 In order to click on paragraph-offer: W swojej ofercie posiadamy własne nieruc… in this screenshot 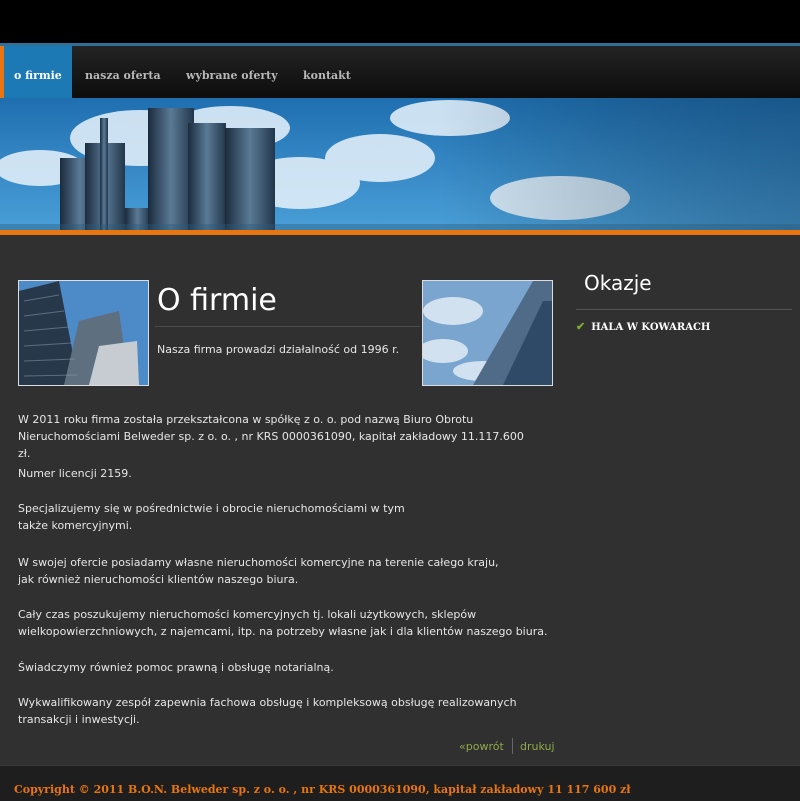, I will do `click(258, 571)`.